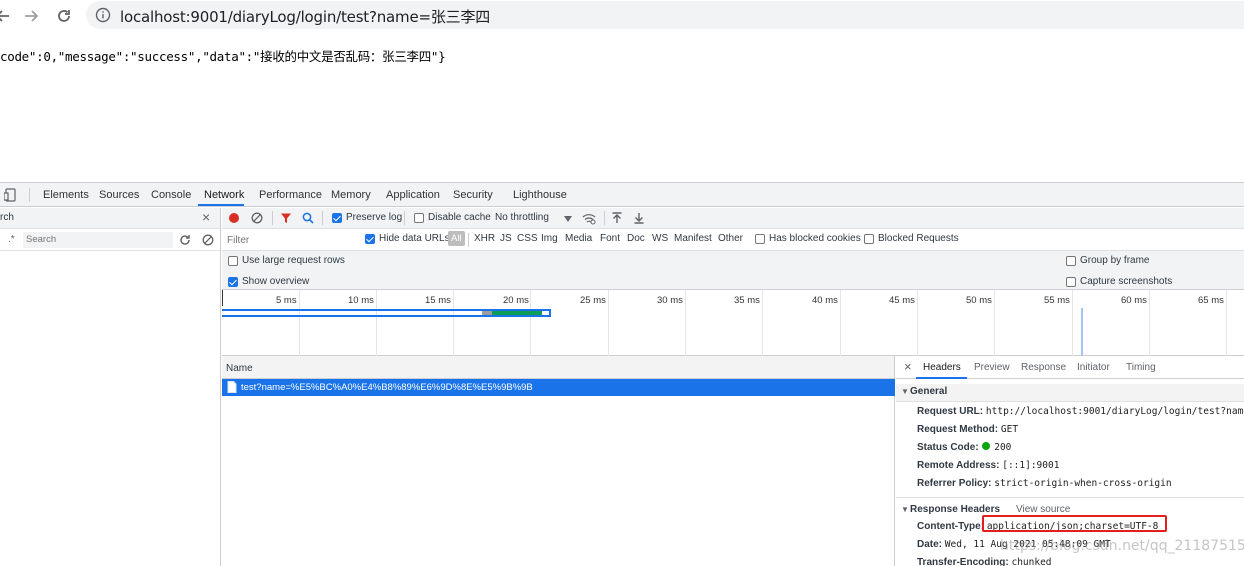  What do you see at coordinates (185, 240) in the screenshot?
I see `refresh-search-icon` at bounding box center [185, 240].